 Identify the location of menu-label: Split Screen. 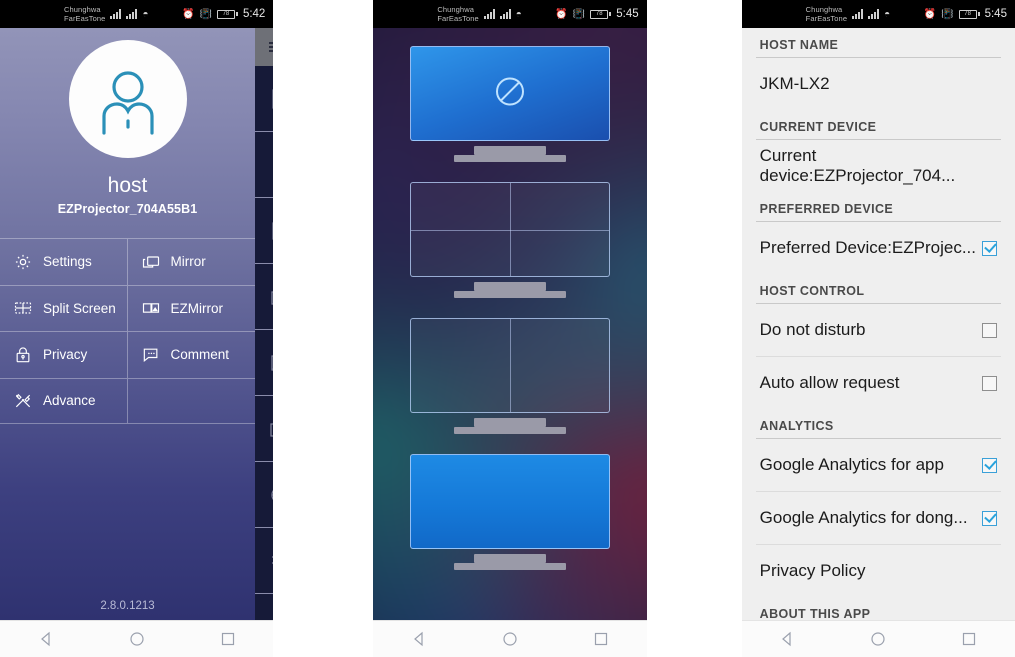
(79, 308).